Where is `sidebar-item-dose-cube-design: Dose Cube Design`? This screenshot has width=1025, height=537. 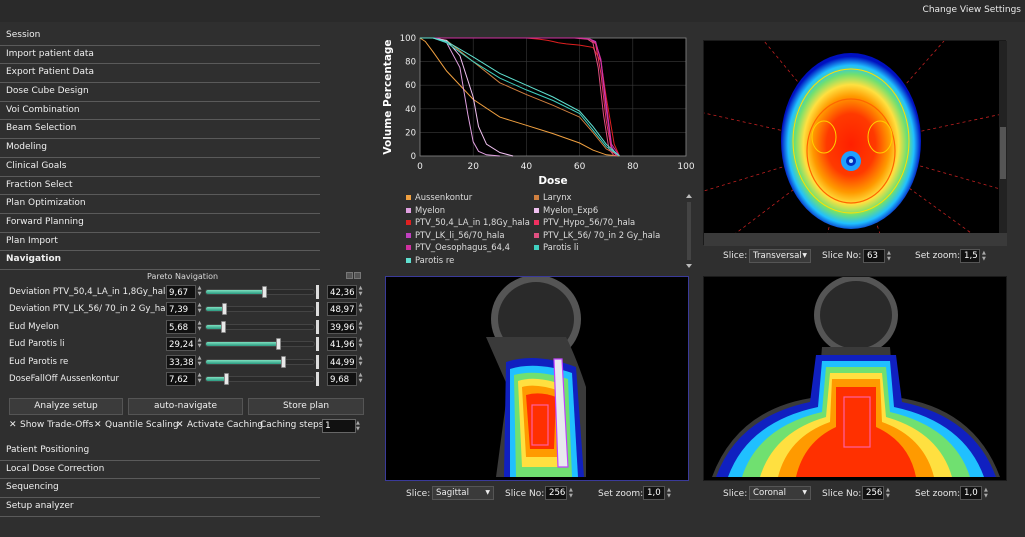
sidebar-item-dose-cube-design: Dose Cube Design is located at coordinates (186, 92).